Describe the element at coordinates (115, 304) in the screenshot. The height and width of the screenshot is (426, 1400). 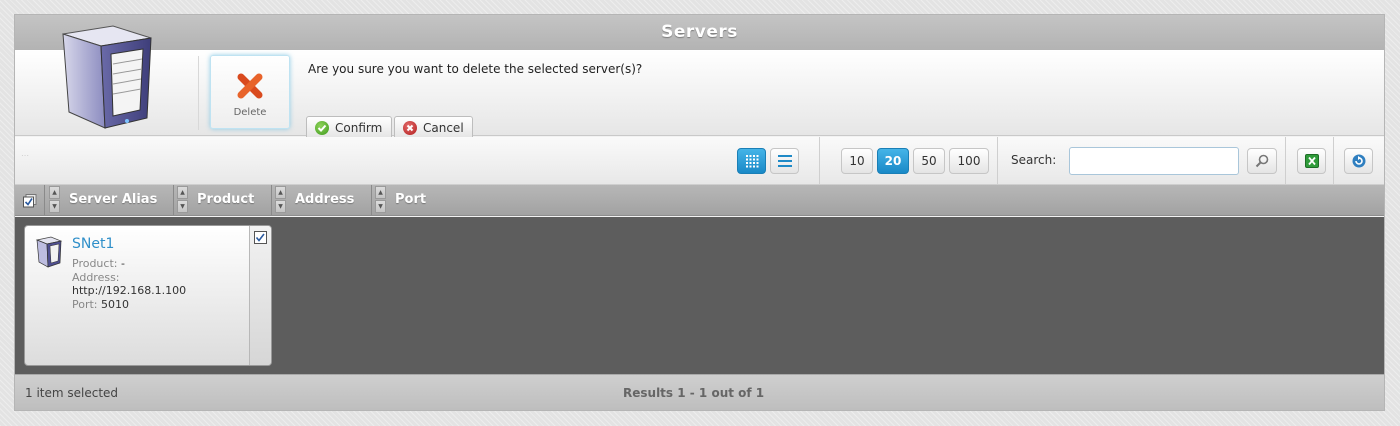
I see `port-value: 5010` at that location.